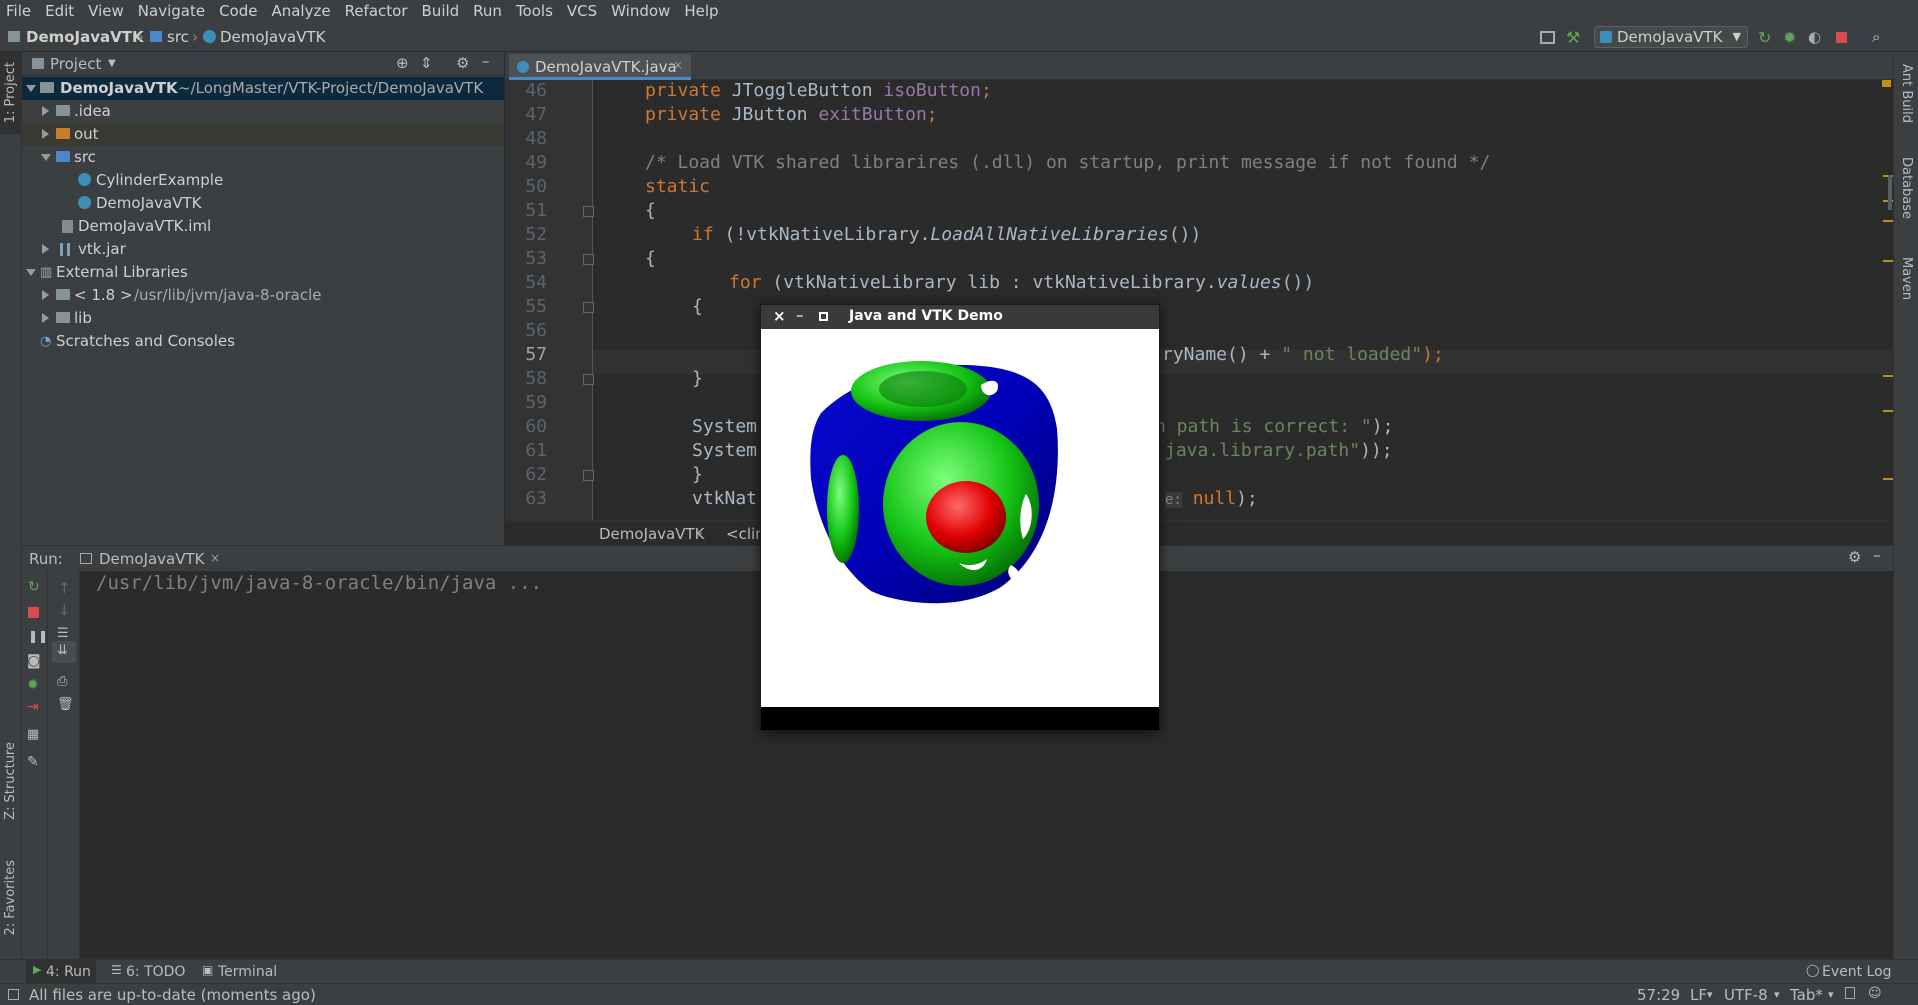 The image size is (1918, 1005). What do you see at coordinates (263, 134) in the screenshot?
I see `tree-item-out: out` at bounding box center [263, 134].